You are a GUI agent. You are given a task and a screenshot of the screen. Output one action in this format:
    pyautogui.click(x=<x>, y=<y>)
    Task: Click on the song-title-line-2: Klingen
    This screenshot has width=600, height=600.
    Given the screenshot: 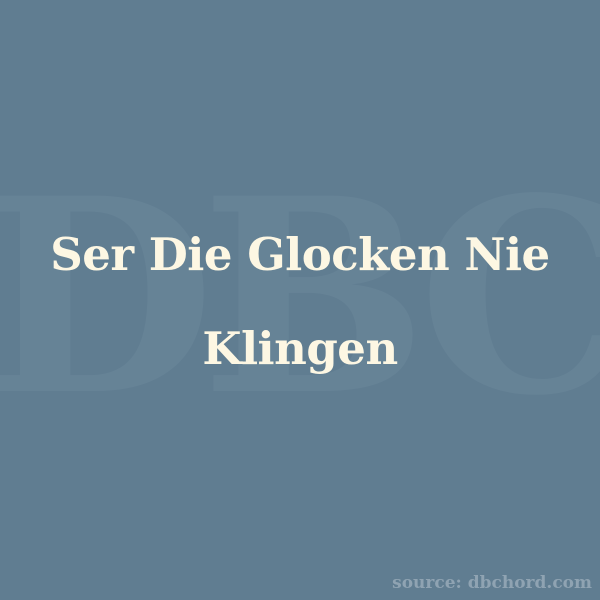 What is the action you would take?
    pyautogui.click(x=300, y=348)
    